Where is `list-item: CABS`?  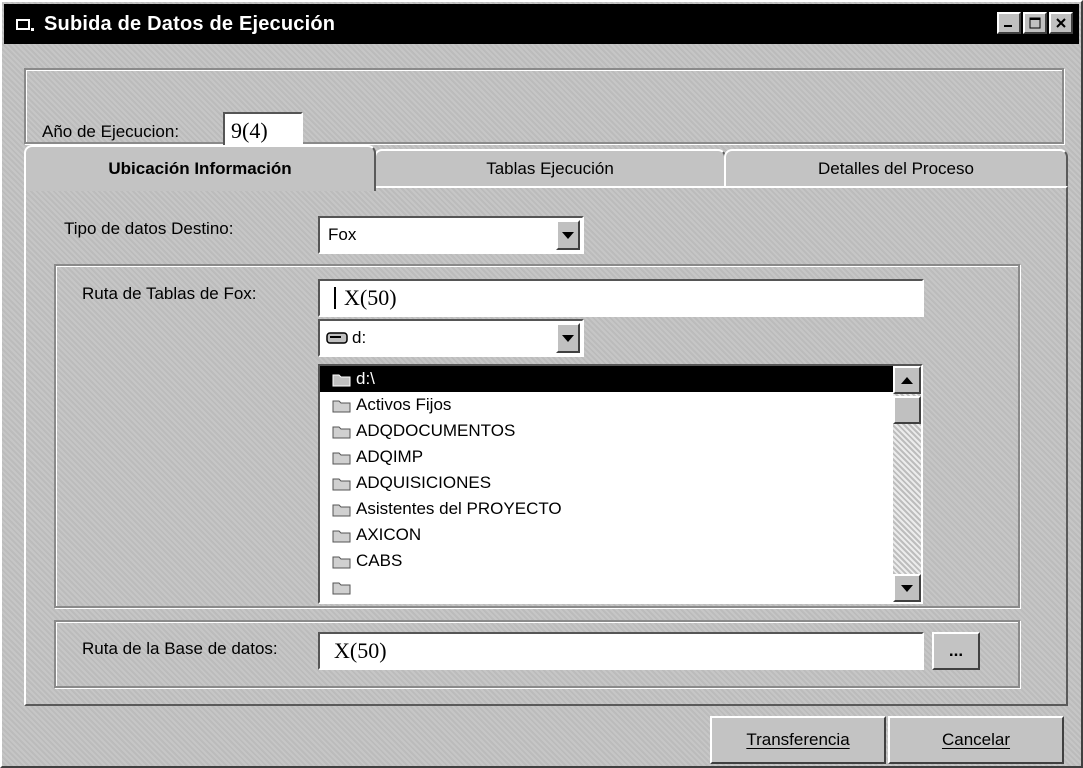
list-item: CABS is located at coordinates (620, 561).